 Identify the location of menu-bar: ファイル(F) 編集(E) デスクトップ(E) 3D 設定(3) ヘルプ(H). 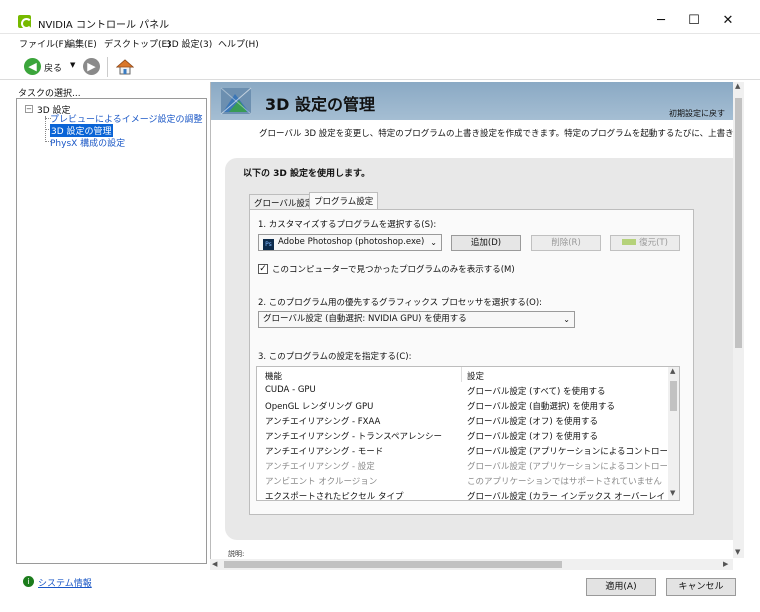
(380, 43).